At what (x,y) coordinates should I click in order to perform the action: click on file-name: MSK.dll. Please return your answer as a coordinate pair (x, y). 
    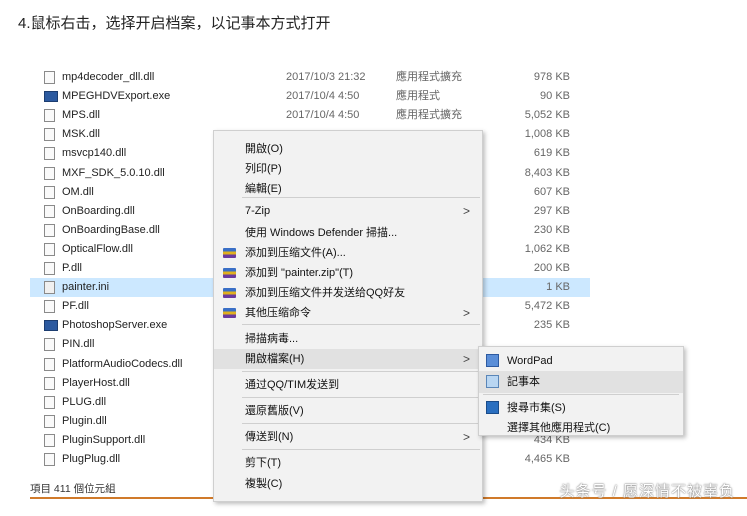
    Looking at the image, I should click on (81, 134).